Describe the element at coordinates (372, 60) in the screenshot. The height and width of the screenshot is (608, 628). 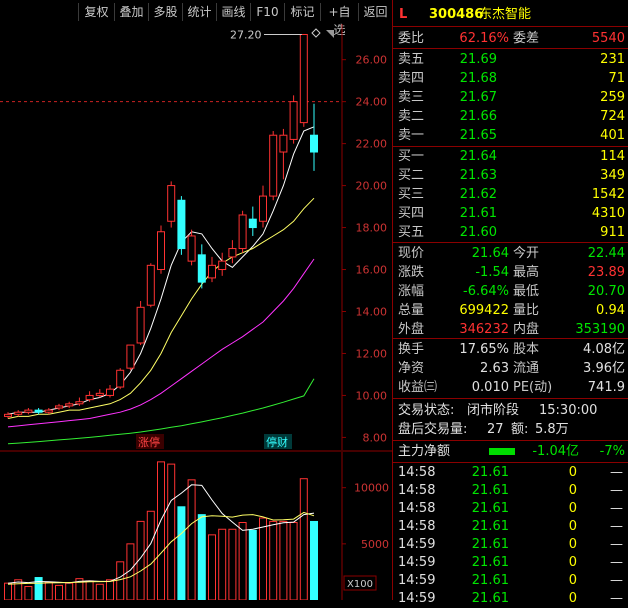
I see `price-tick-label: 26.00` at that location.